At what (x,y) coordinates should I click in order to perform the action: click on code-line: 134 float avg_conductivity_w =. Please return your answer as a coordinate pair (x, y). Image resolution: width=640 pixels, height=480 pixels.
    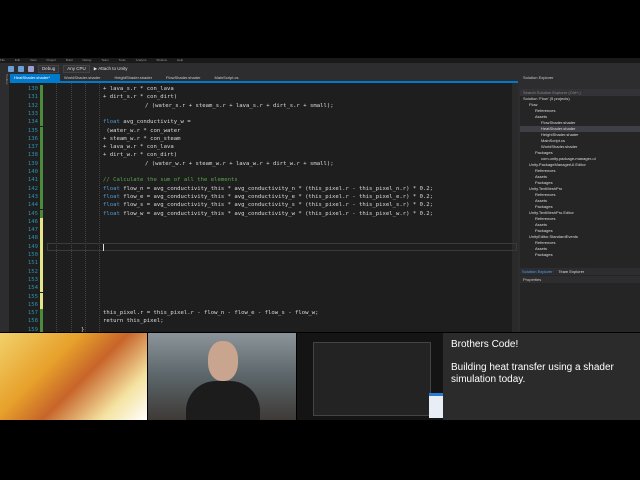
    Looking at the image, I should click on (259, 122).